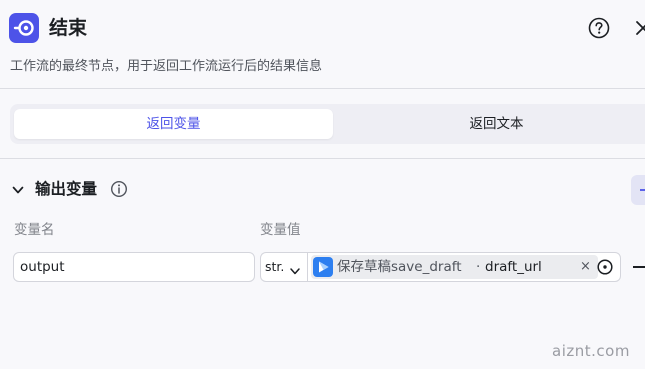 The width and height of the screenshot is (645, 369). What do you see at coordinates (24, 28) in the screenshot?
I see `end-node-icon` at bounding box center [24, 28].